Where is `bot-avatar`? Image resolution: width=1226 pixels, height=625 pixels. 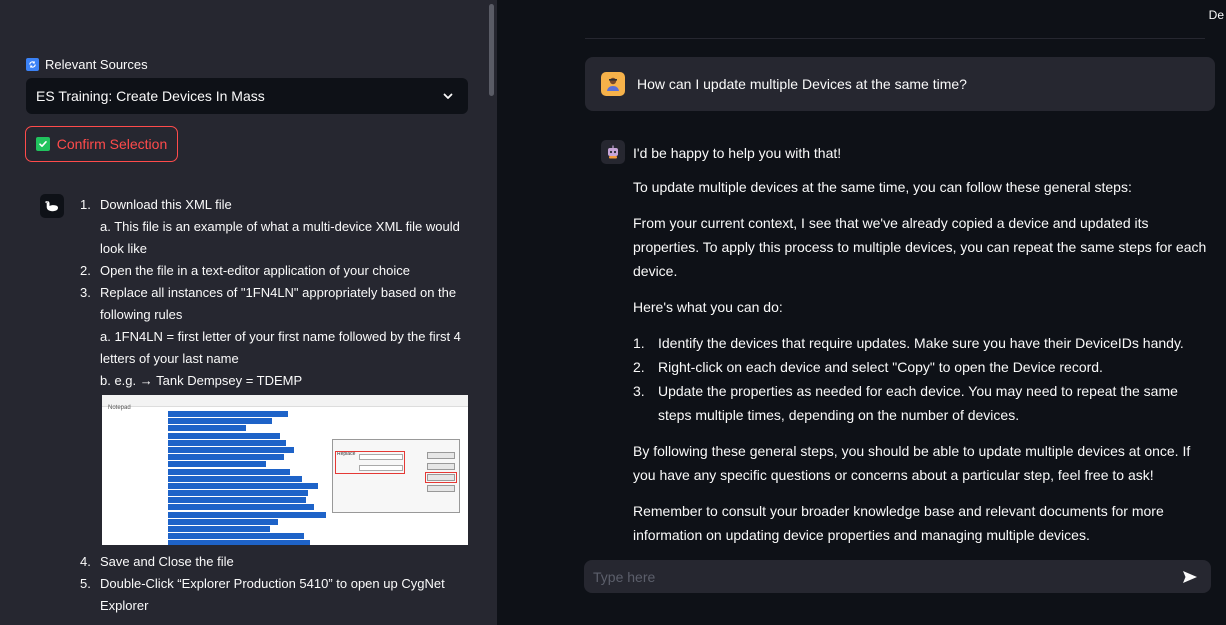
bot-avatar is located at coordinates (613, 152).